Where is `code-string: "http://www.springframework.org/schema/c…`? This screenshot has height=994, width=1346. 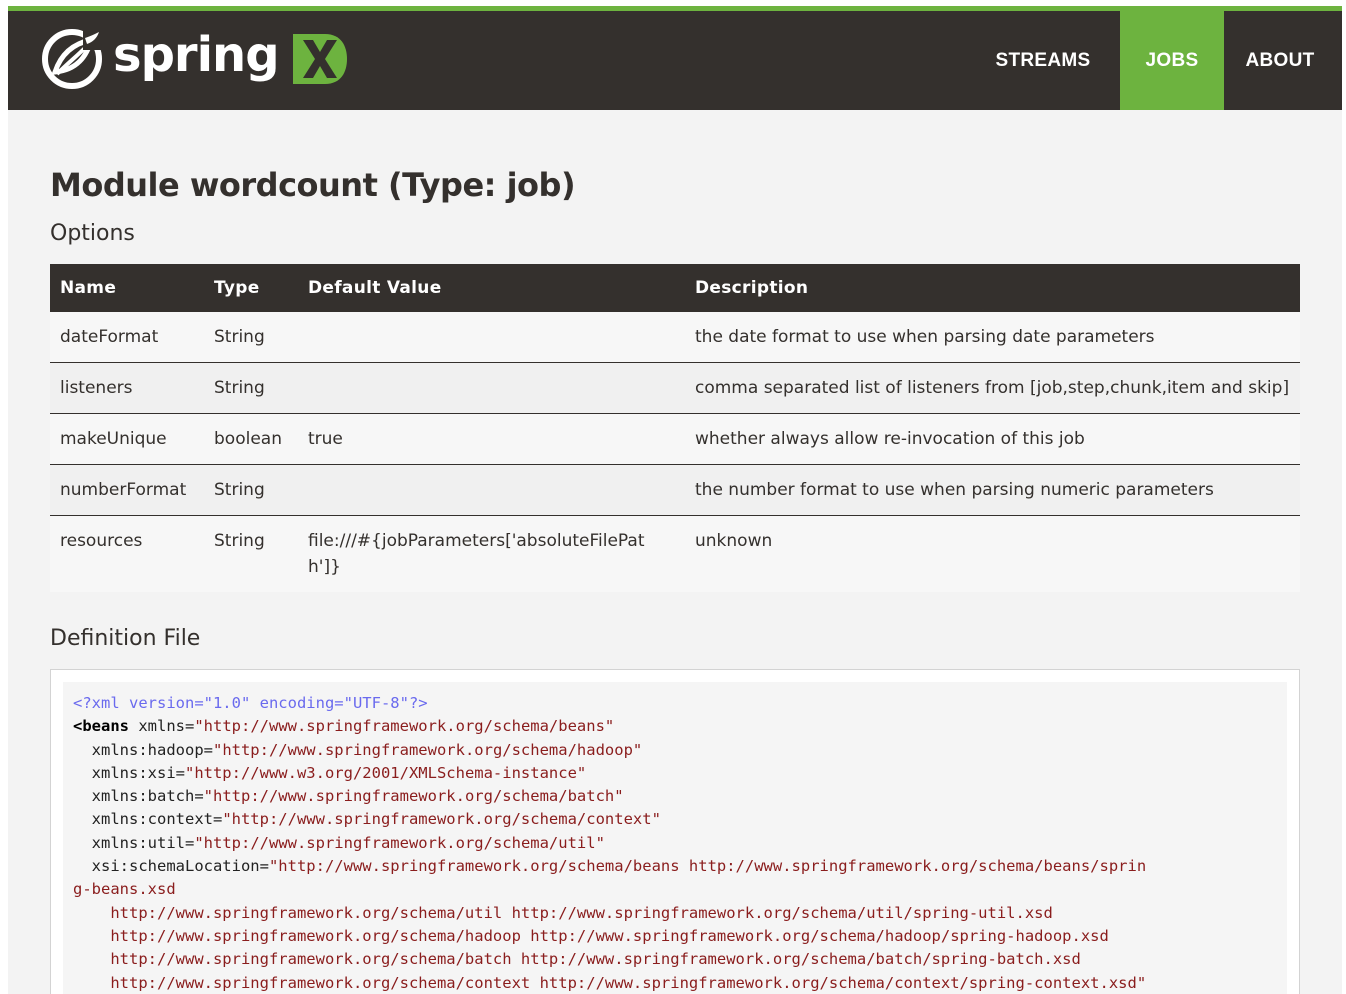 code-string: "http://www.springframework.org/schema/c… is located at coordinates (441, 819).